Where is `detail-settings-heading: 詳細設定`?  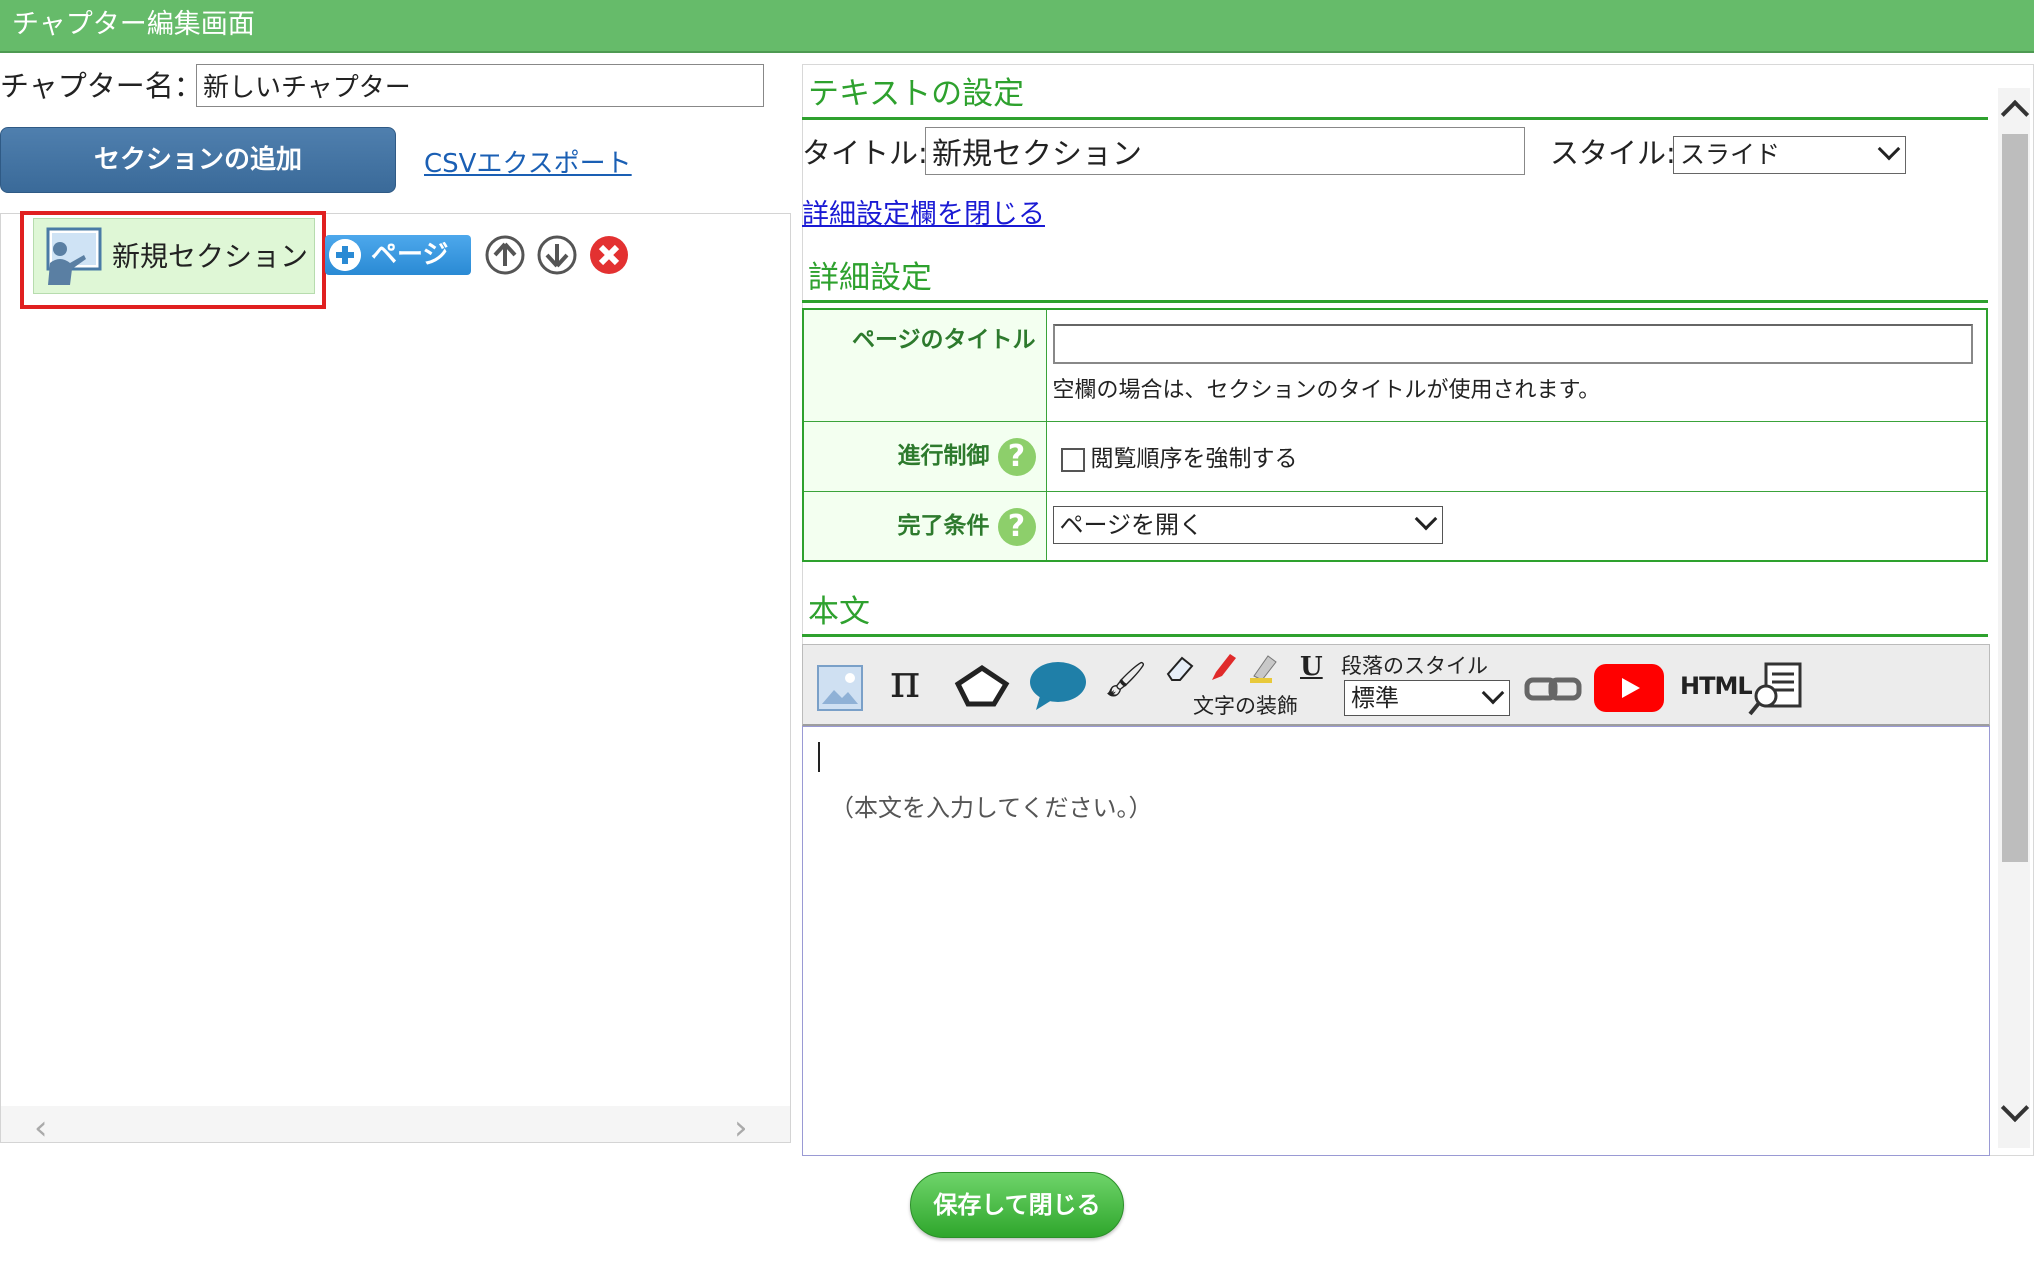 detail-settings-heading: 詳細設定 is located at coordinates (870, 278).